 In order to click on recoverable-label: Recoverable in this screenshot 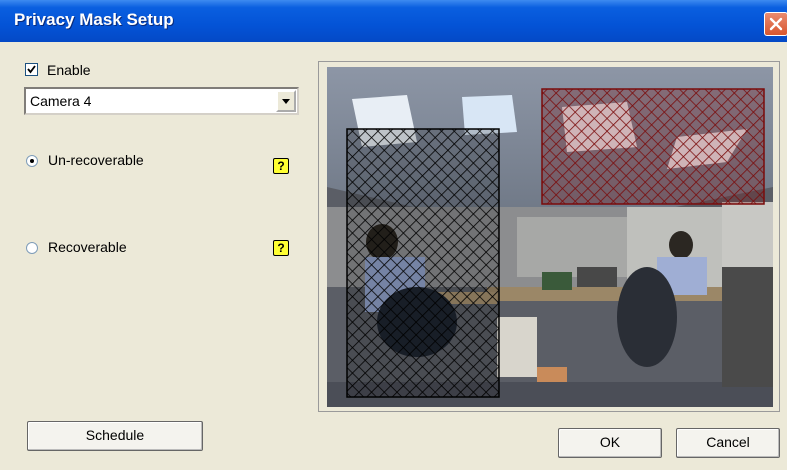, I will do `click(87, 247)`.